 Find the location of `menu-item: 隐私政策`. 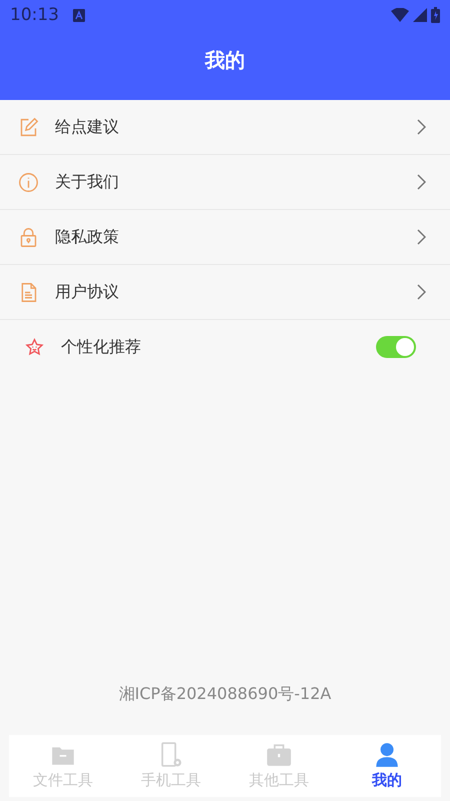

menu-item: 隐私政策 is located at coordinates (87, 237).